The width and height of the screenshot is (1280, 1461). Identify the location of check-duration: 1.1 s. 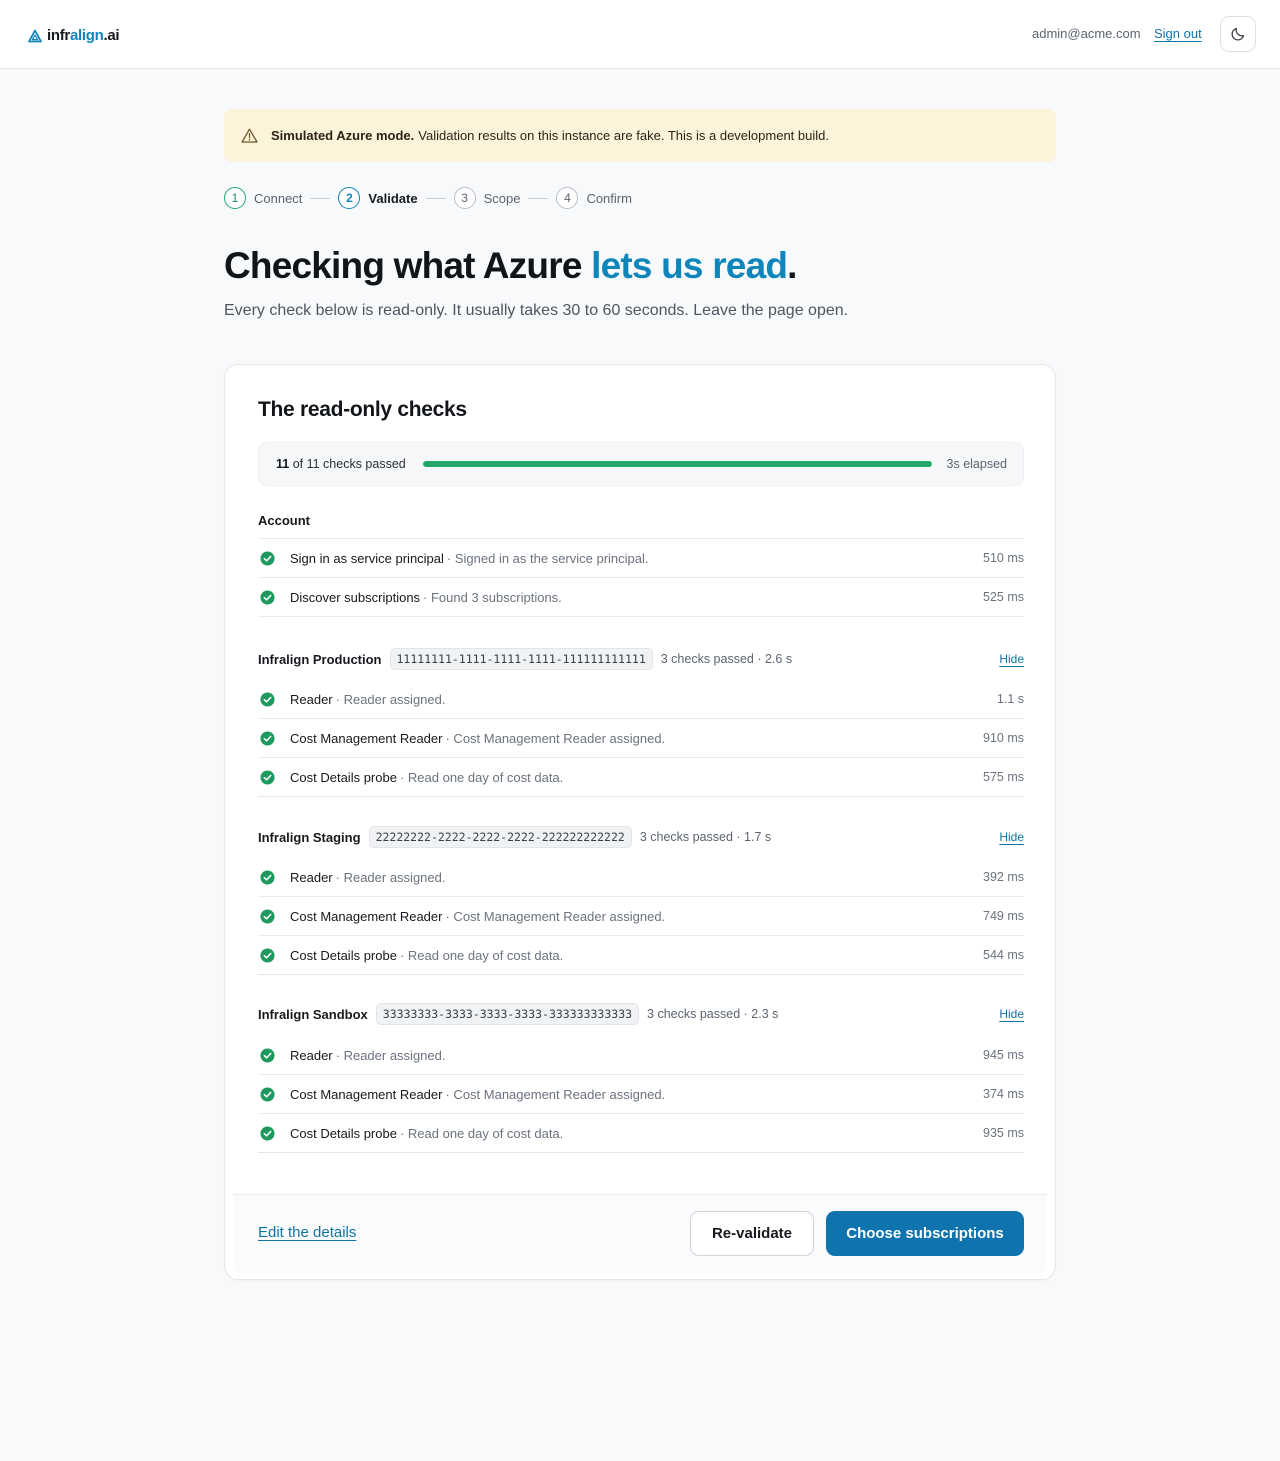
(1010, 699).